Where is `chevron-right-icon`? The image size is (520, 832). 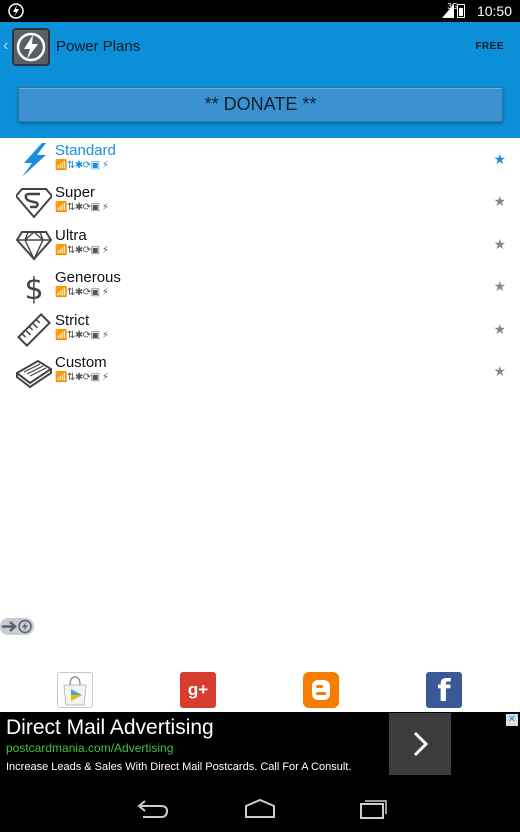 chevron-right-icon is located at coordinates (421, 744).